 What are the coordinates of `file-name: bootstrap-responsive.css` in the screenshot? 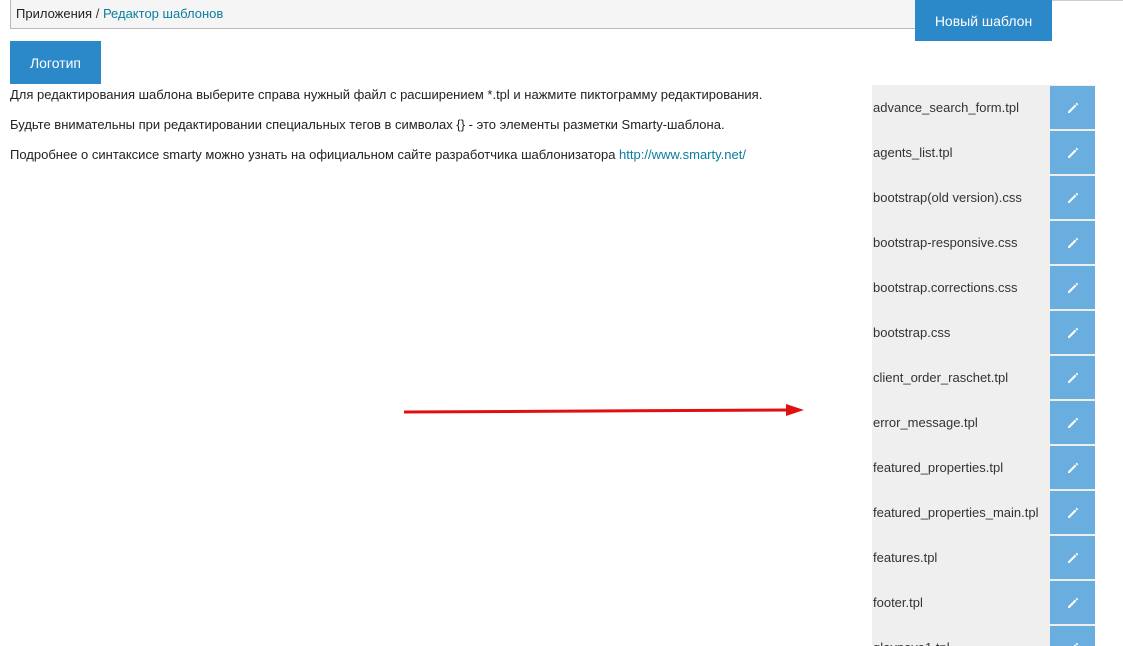 It's located at (945, 242).